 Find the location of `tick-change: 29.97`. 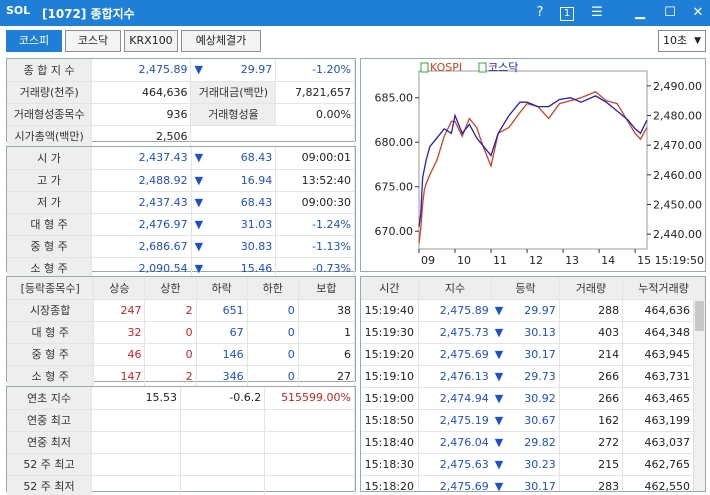

tick-change: 29.97 is located at coordinates (533, 310).